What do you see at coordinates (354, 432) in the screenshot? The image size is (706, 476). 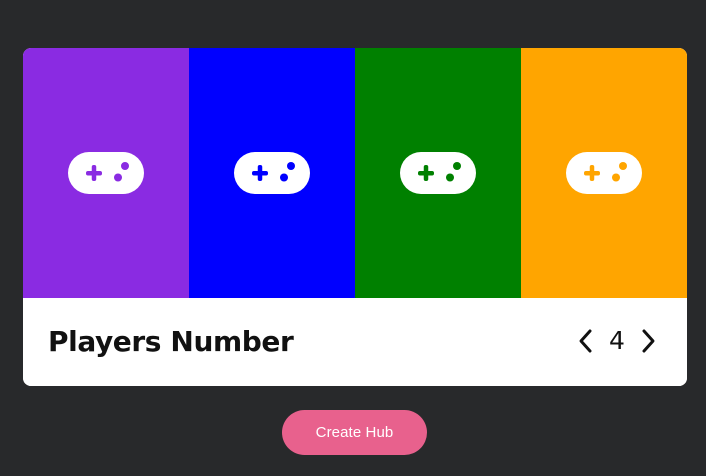 I see `create-hub-button: Create Hub` at bounding box center [354, 432].